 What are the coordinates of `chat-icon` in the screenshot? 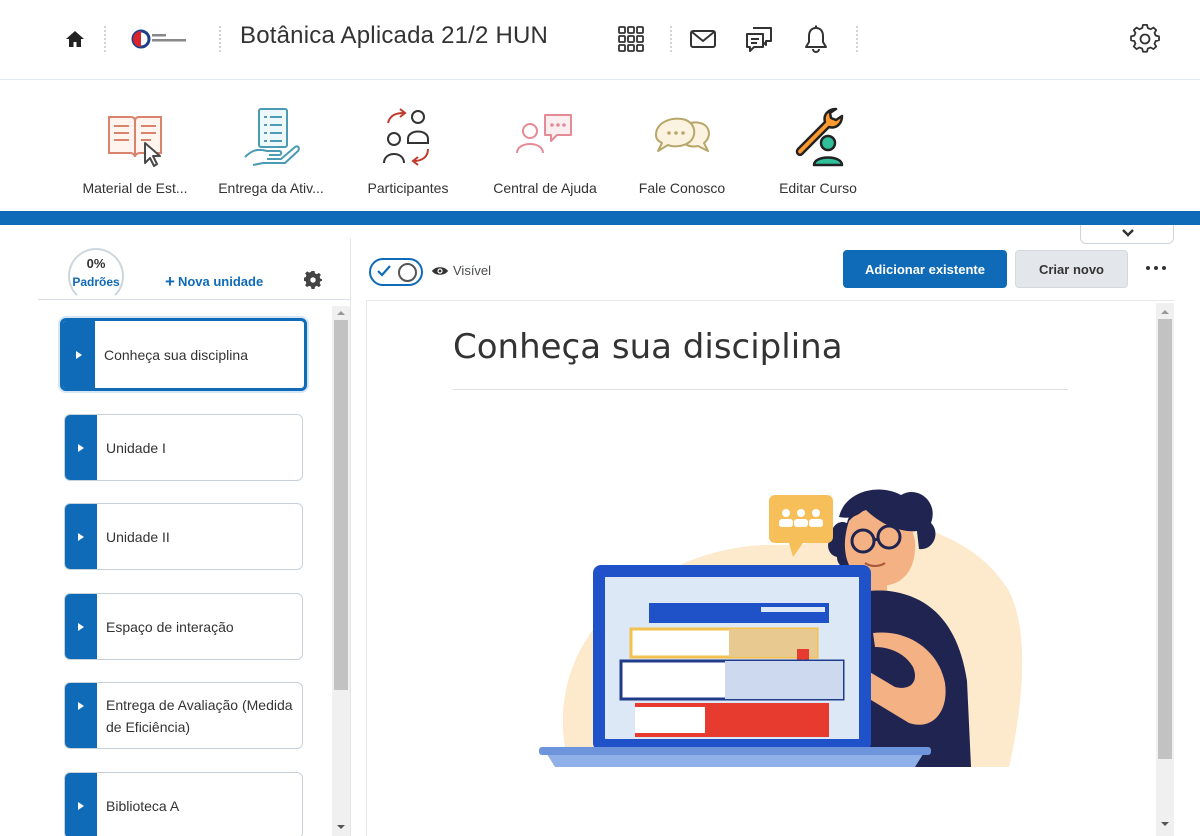 It's located at (759, 39).